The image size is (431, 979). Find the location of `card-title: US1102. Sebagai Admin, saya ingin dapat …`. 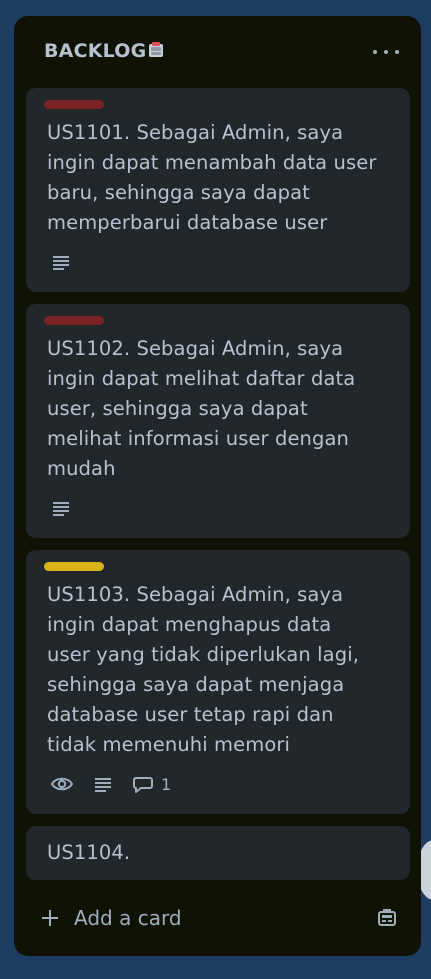

card-title: US1102. Sebagai Admin, saya ingin dapat … is located at coordinates (201, 408).